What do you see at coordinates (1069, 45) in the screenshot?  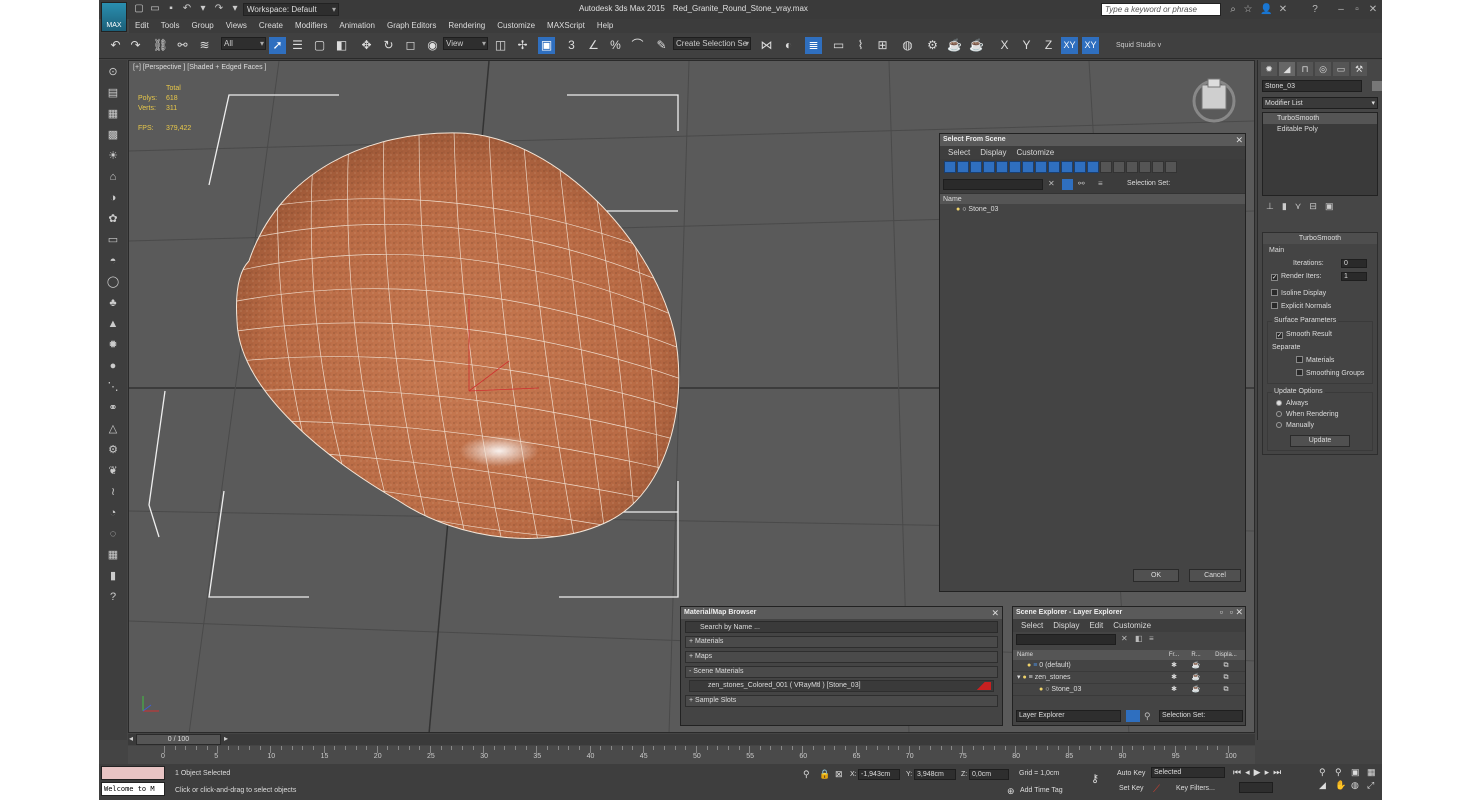 I see `axis-xy: XY` at bounding box center [1069, 45].